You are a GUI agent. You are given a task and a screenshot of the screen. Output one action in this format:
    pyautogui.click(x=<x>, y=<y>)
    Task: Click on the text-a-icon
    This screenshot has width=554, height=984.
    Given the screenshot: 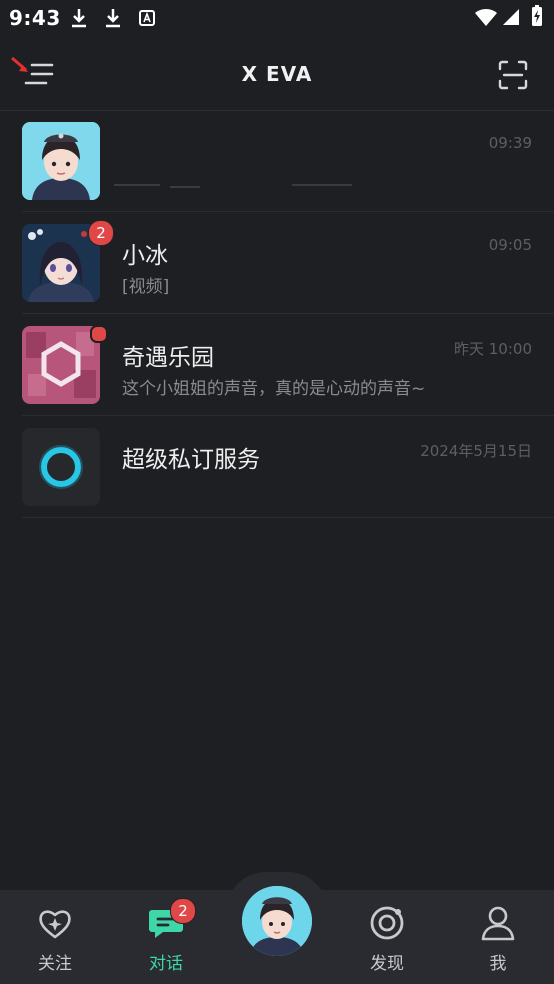 What is the action you would take?
    pyautogui.click(x=147, y=18)
    